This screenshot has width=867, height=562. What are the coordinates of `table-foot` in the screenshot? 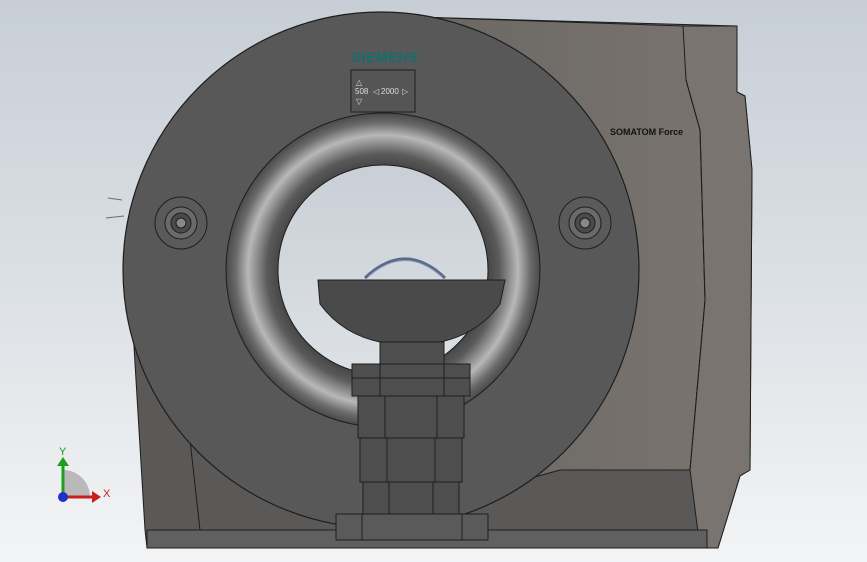 It's located at (412, 527).